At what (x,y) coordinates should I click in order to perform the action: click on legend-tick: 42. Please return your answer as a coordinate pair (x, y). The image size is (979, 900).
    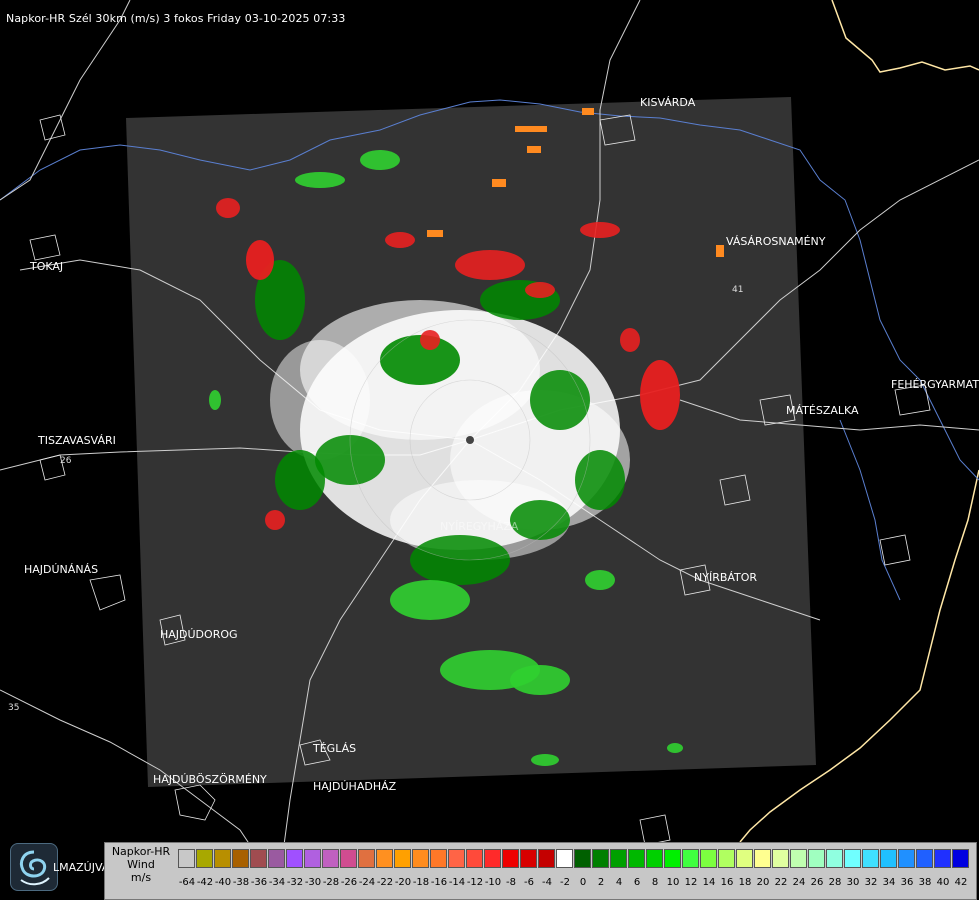
    Looking at the image, I should click on (961, 882).